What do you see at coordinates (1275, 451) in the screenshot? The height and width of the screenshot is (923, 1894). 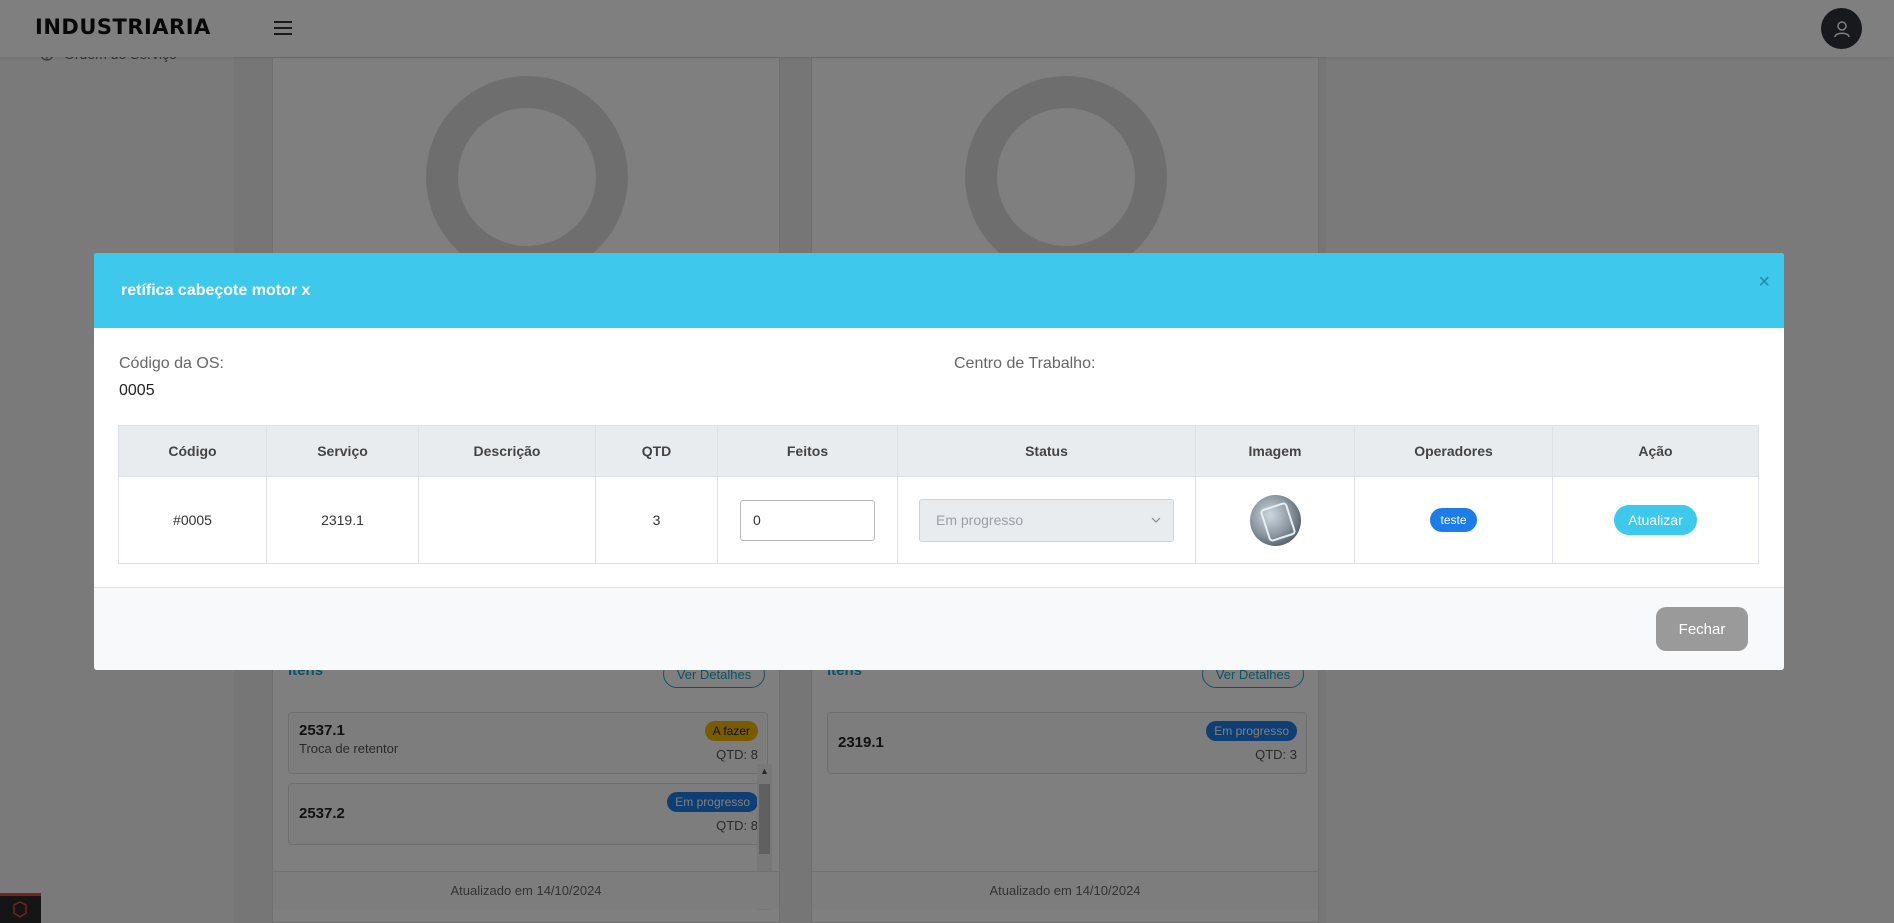 I see `column-header: Imagem` at bounding box center [1275, 451].